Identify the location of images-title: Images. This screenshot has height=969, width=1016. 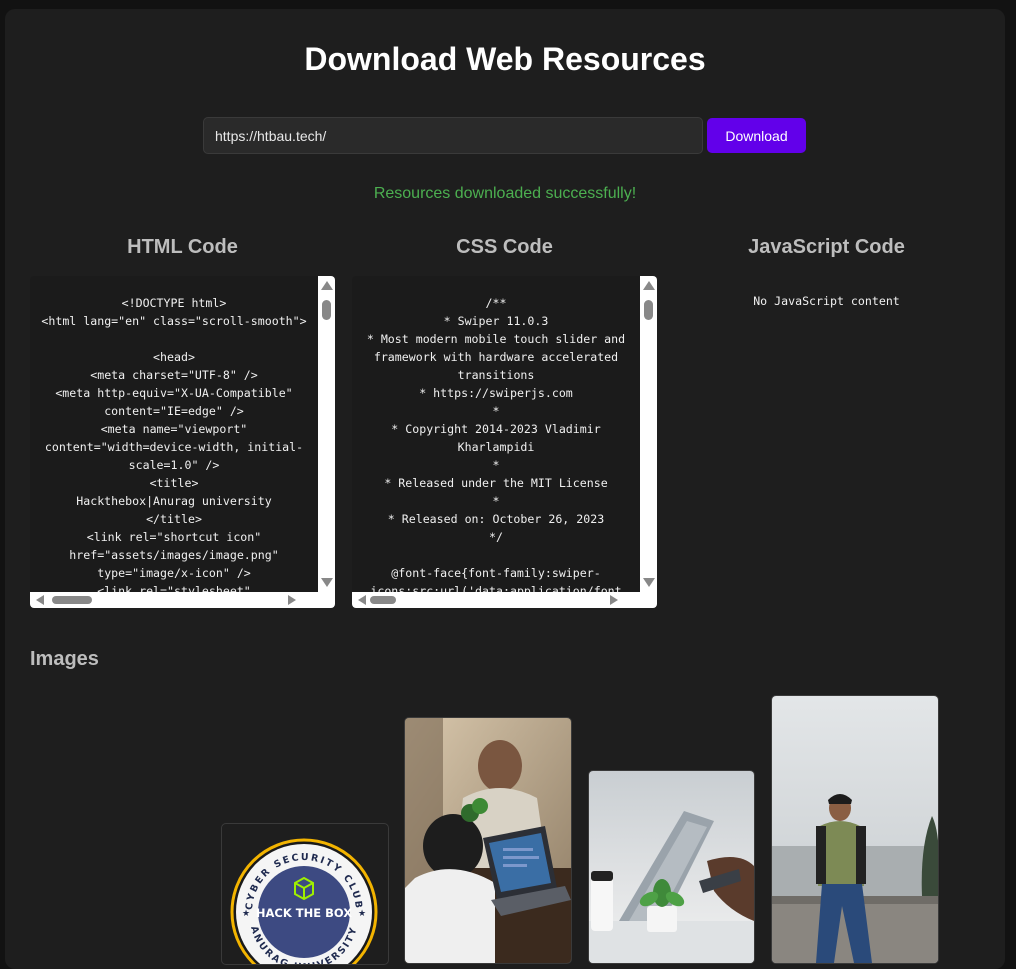
(64, 659).